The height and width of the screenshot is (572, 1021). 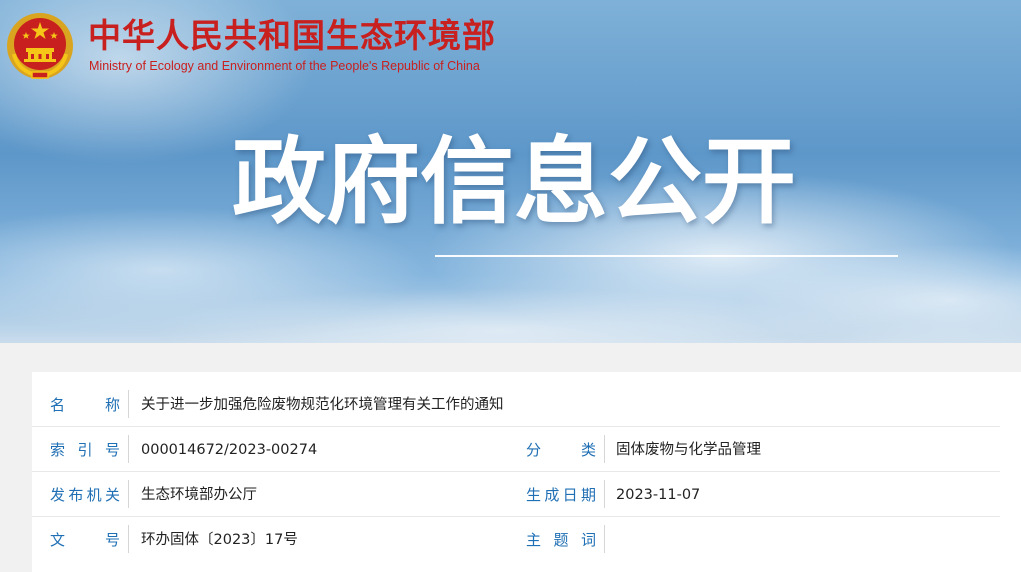 What do you see at coordinates (516, 404) in the screenshot?
I see `info-row-name: 名 称 关于进一步加强危险废物规范化环境管理有关工作的通知` at bounding box center [516, 404].